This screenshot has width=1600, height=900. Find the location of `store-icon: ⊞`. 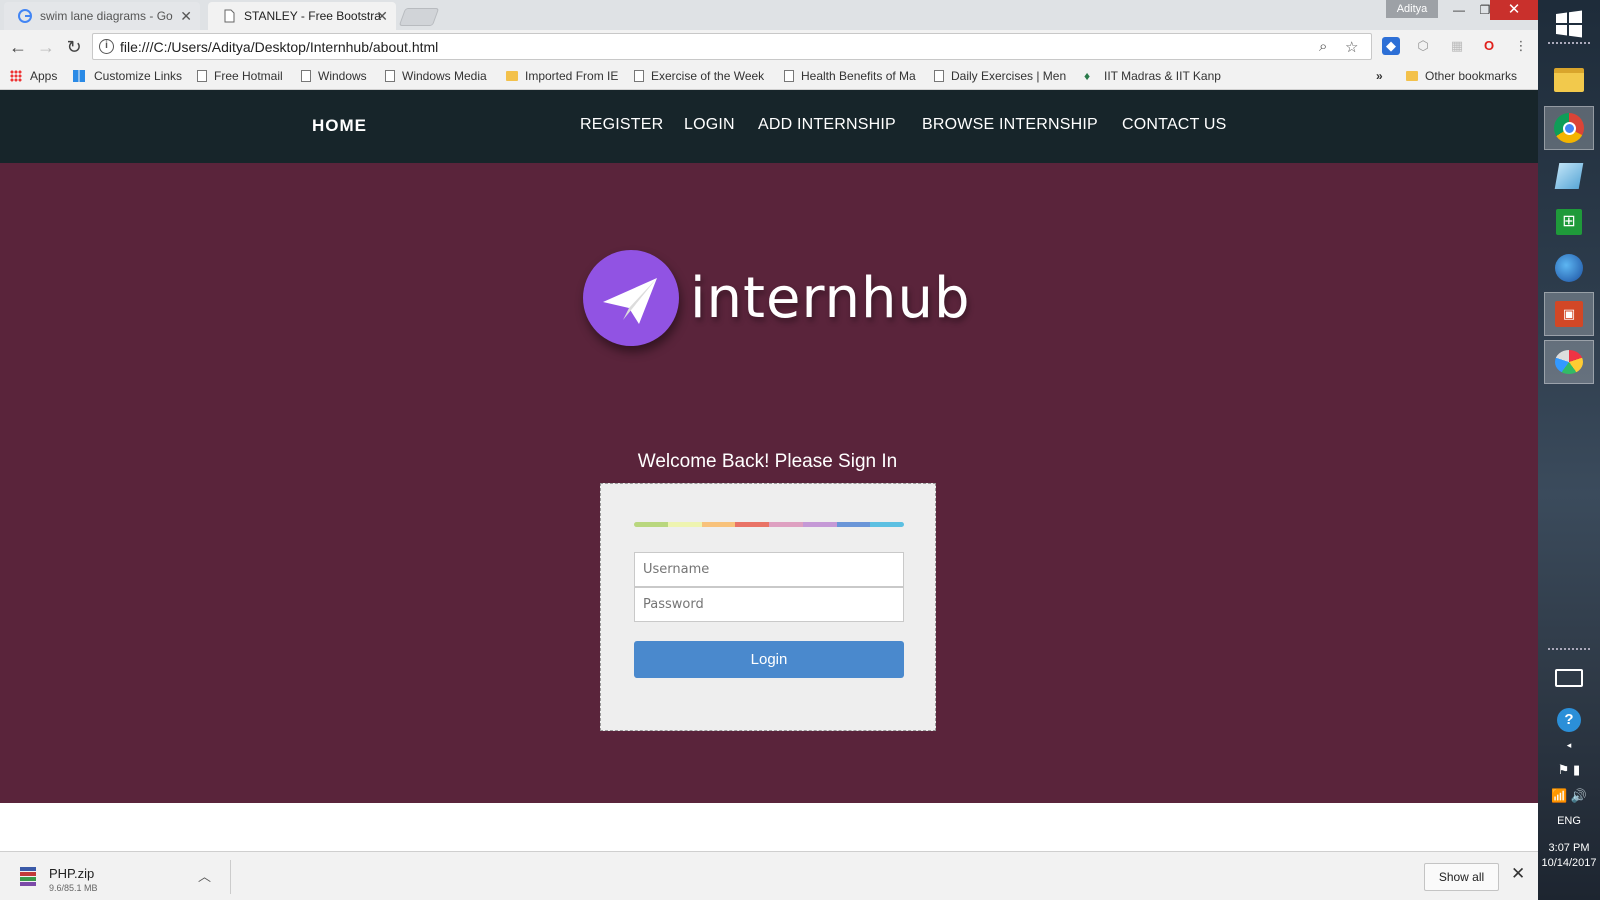

store-icon: ⊞ is located at coordinates (1569, 222).